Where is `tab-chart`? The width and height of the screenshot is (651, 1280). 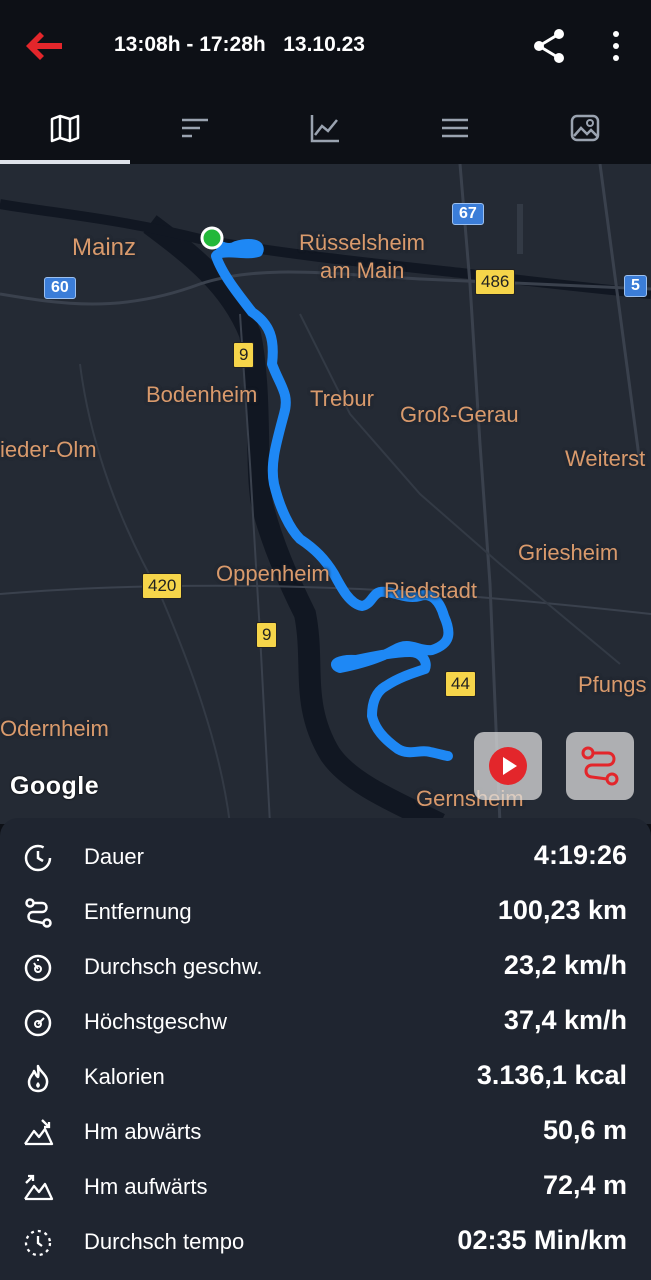 tab-chart is located at coordinates (325, 128).